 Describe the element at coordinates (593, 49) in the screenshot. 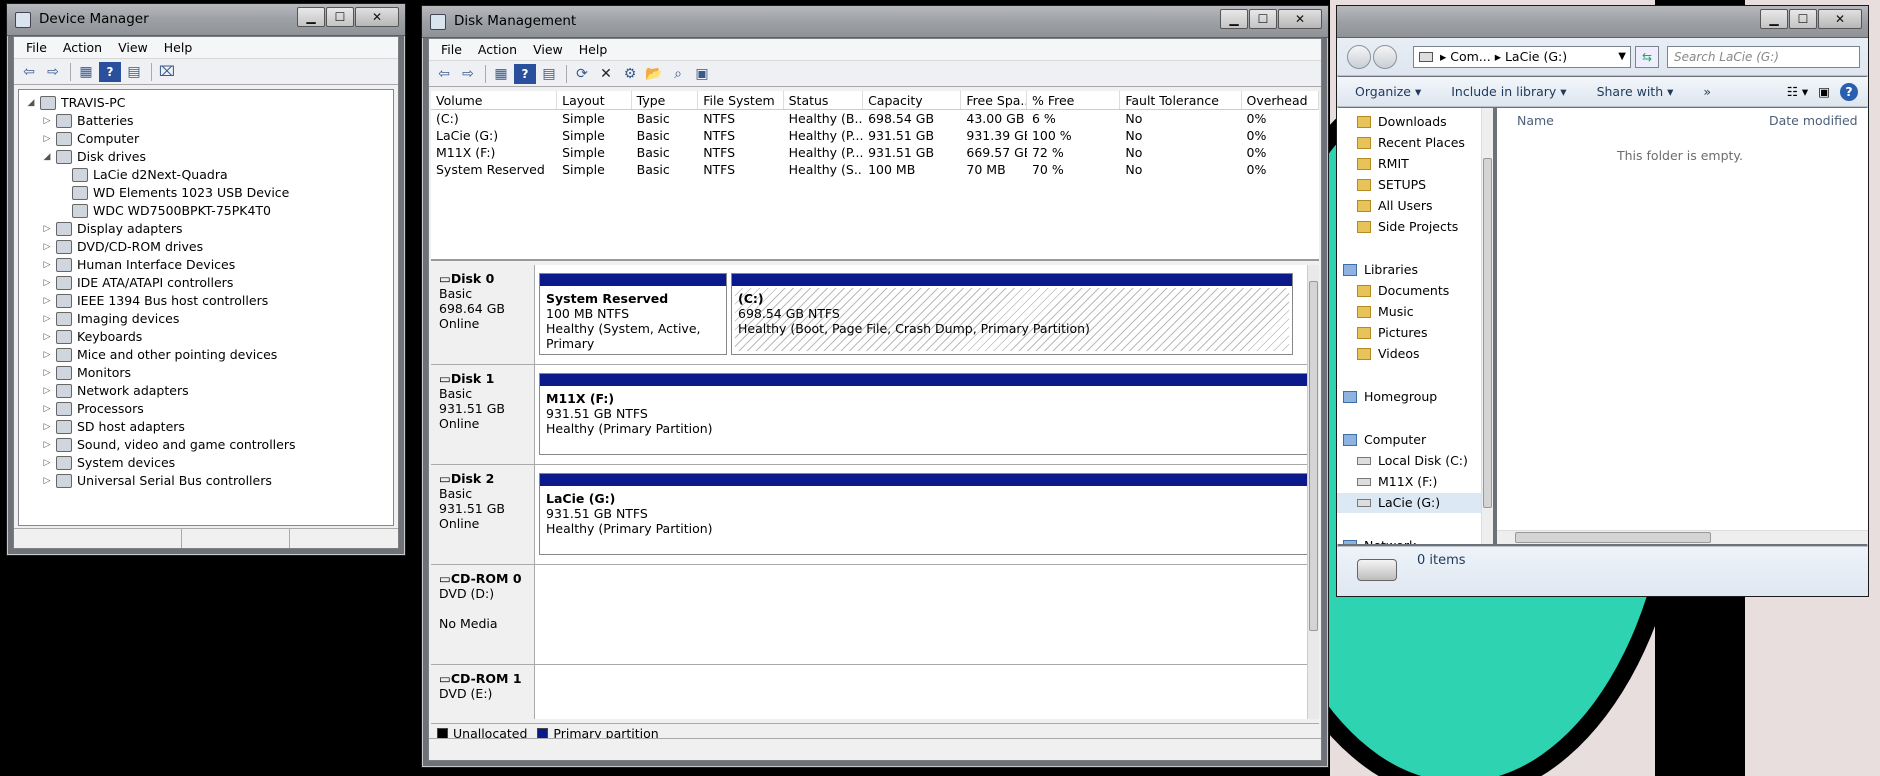

I see `menu-help: Help` at that location.